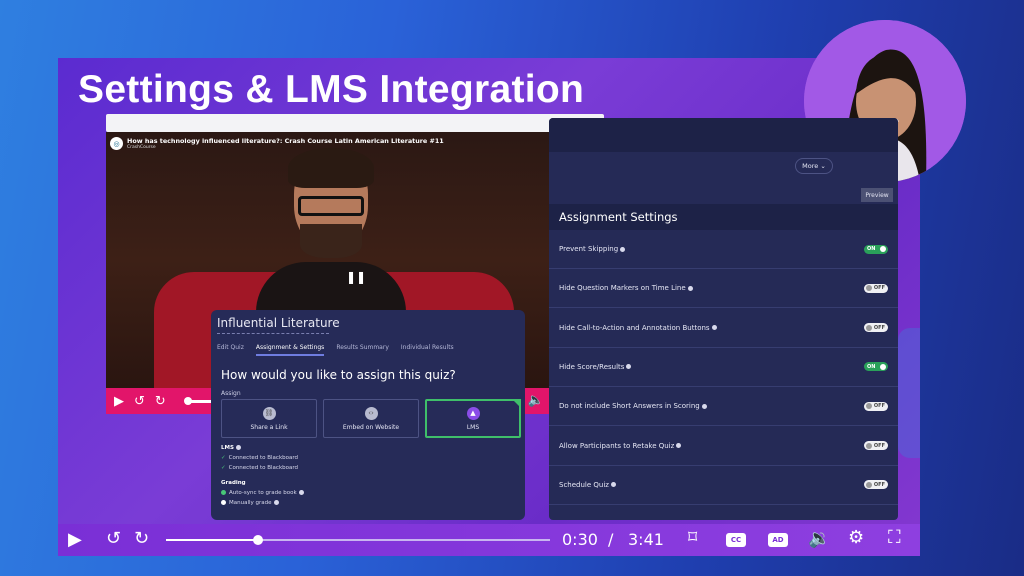  What do you see at coordinates (233, 483) in the screenshot?
I see `grading-heading: Grading` at bounding box center [233, 483].